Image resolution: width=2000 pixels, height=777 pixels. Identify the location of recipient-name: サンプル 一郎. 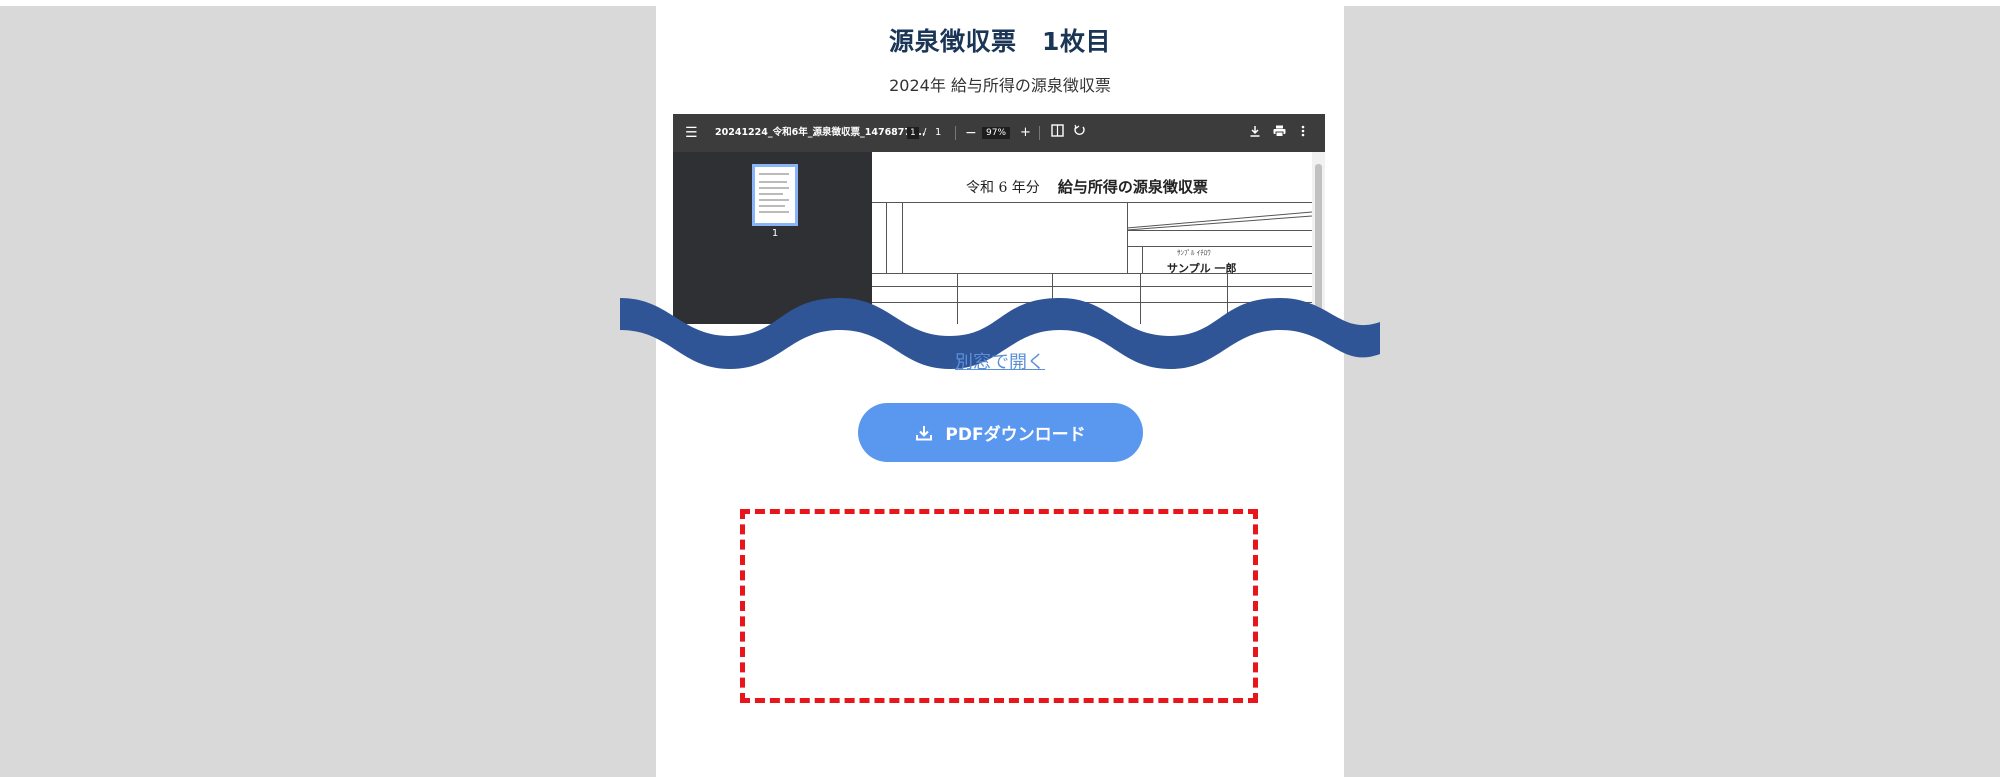
(1202, 268).